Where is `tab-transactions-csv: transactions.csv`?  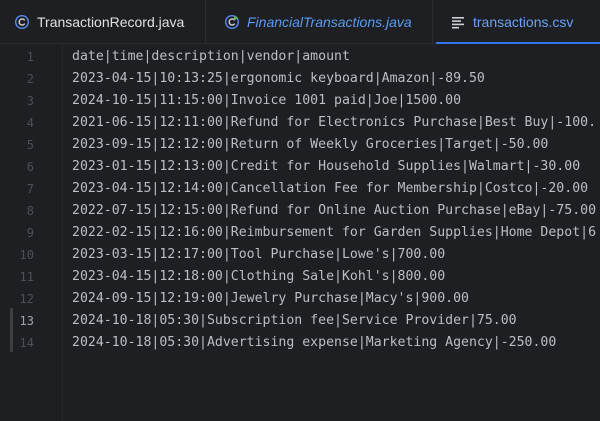 tab-transactions-csv: transactions.csv is located at coordinates (518, 22).